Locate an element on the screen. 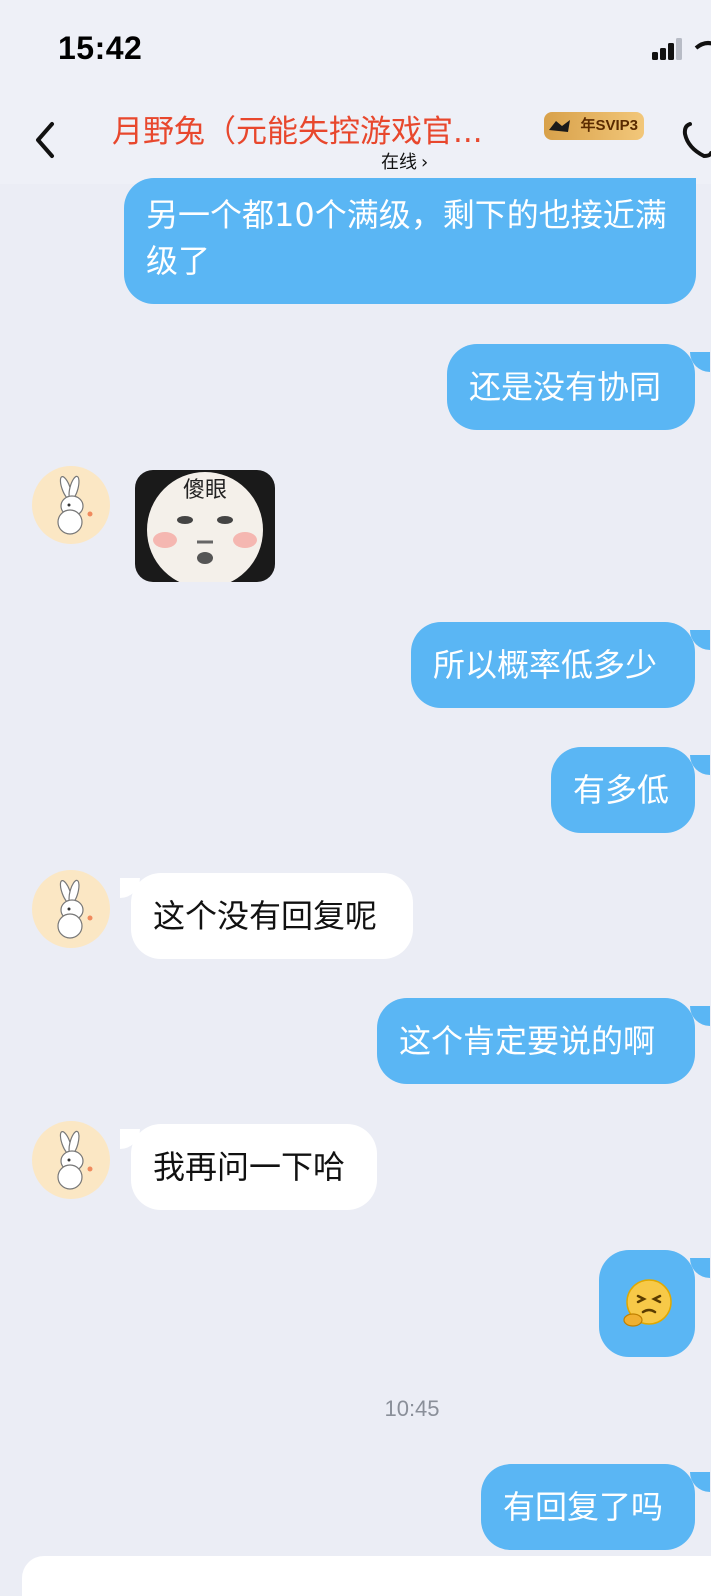 This screenshot has height=1596, width=711. status-time: 15:42 is located at coordinates (100, 48).